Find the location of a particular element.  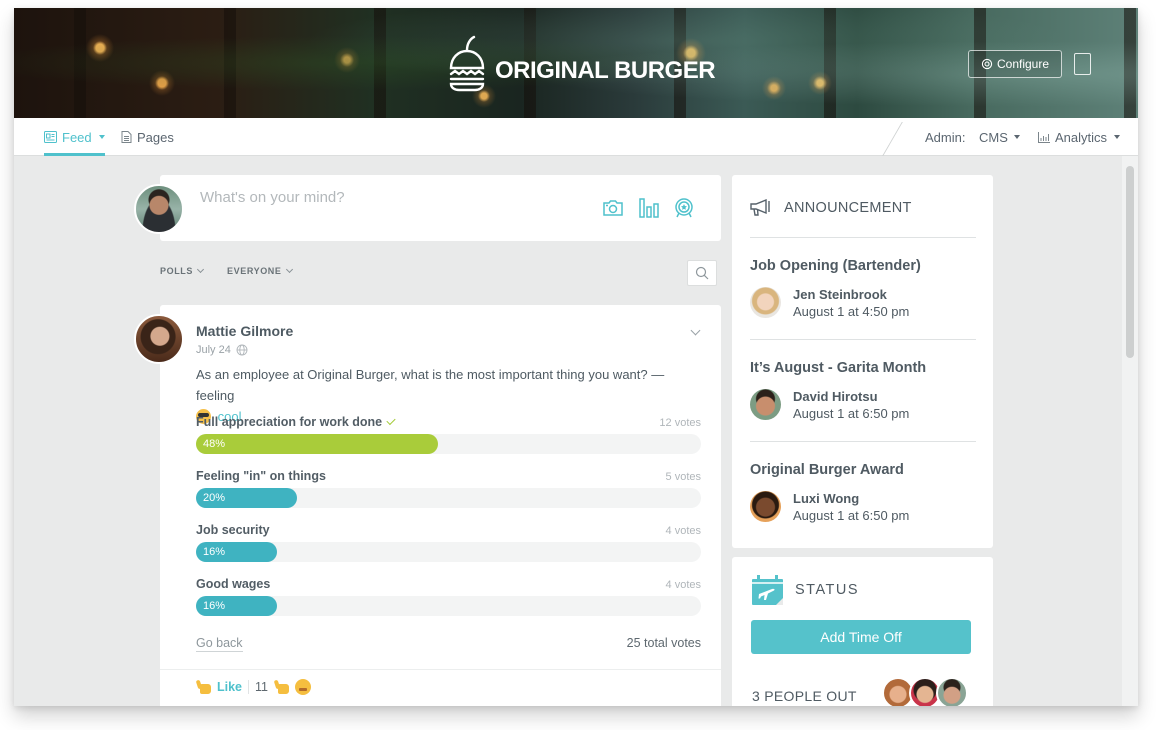

cms-dropdown: CMS is located at coordinates (999, 137).